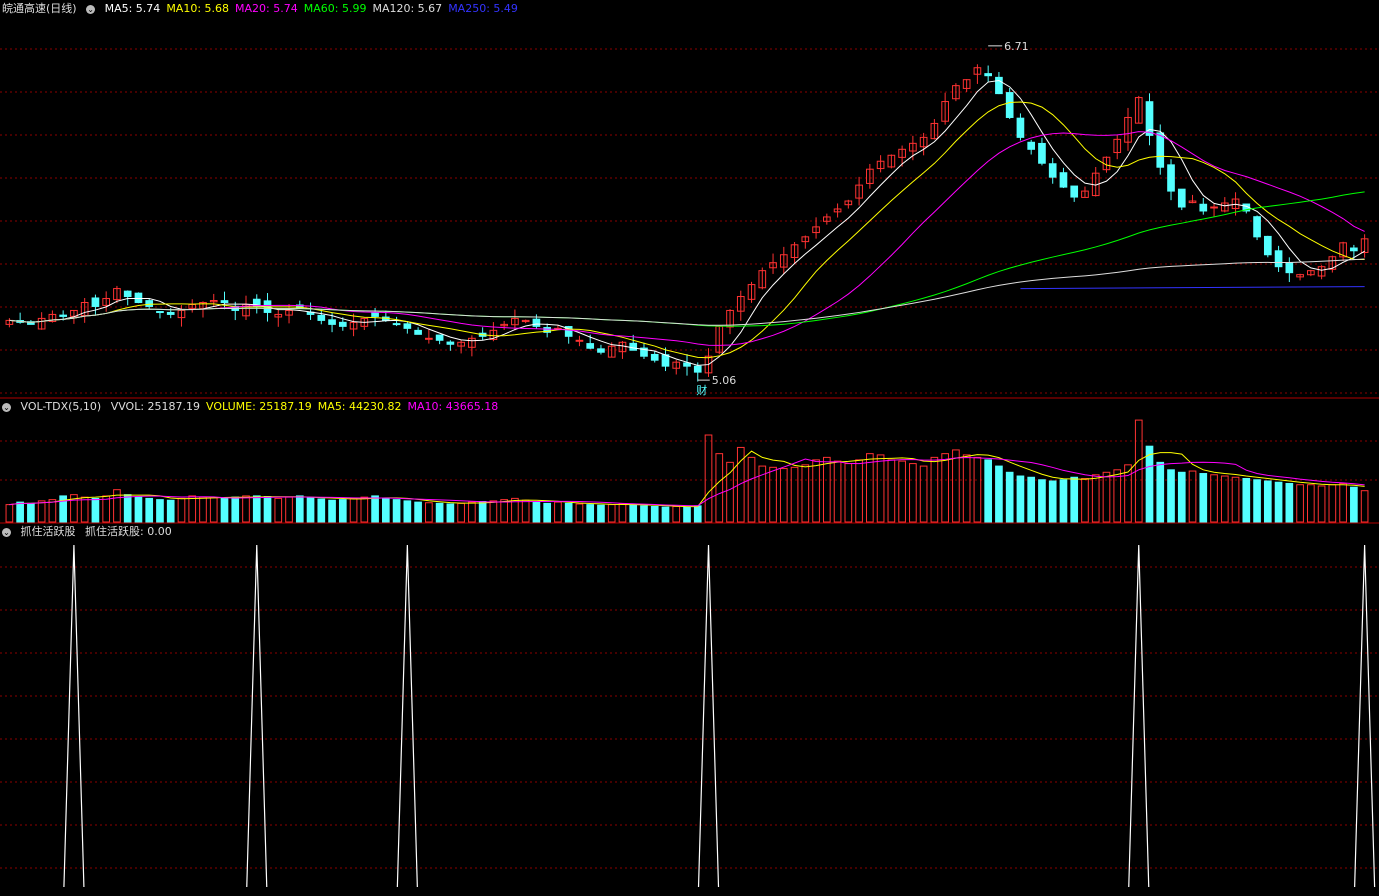 This screenshot has width=1379, height=896. Describe the element at coordinates (1192, 288) in the screenshot. I see `ma250-line` at that location.